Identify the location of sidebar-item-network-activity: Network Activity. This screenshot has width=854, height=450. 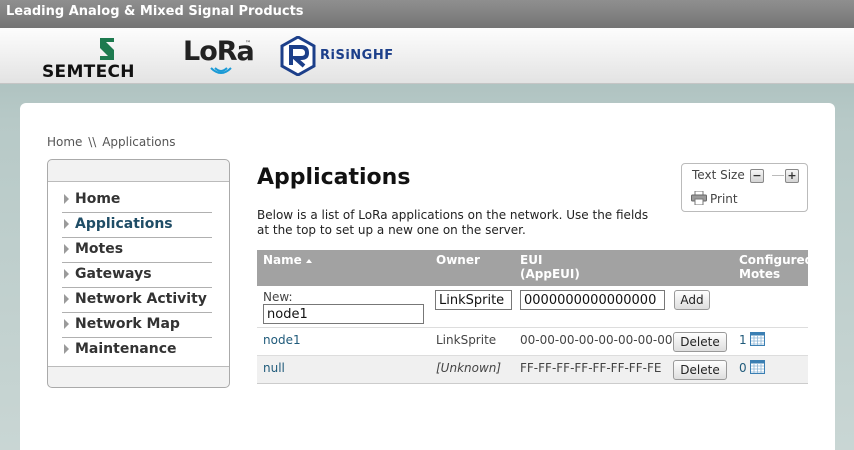
(137, 300).